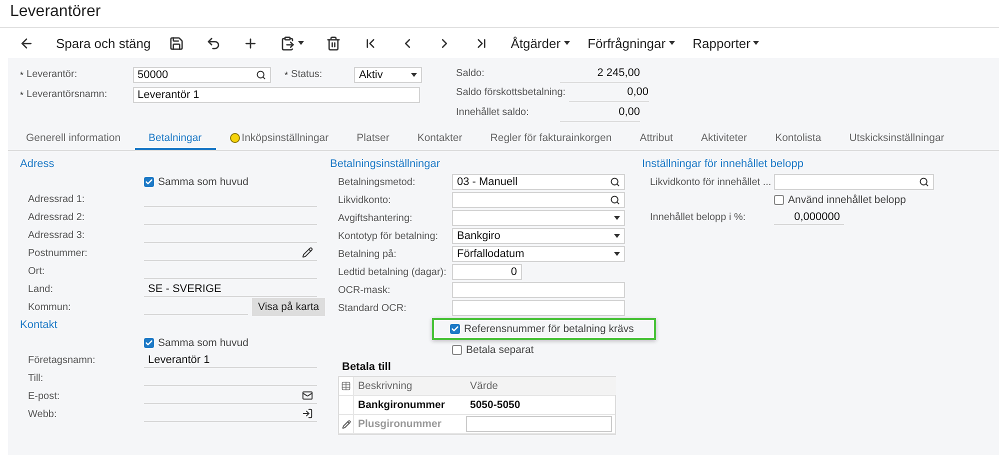 The width and height of the screenshot is (999, 455). I want to click on column-header: Värde, so click(541, 386).